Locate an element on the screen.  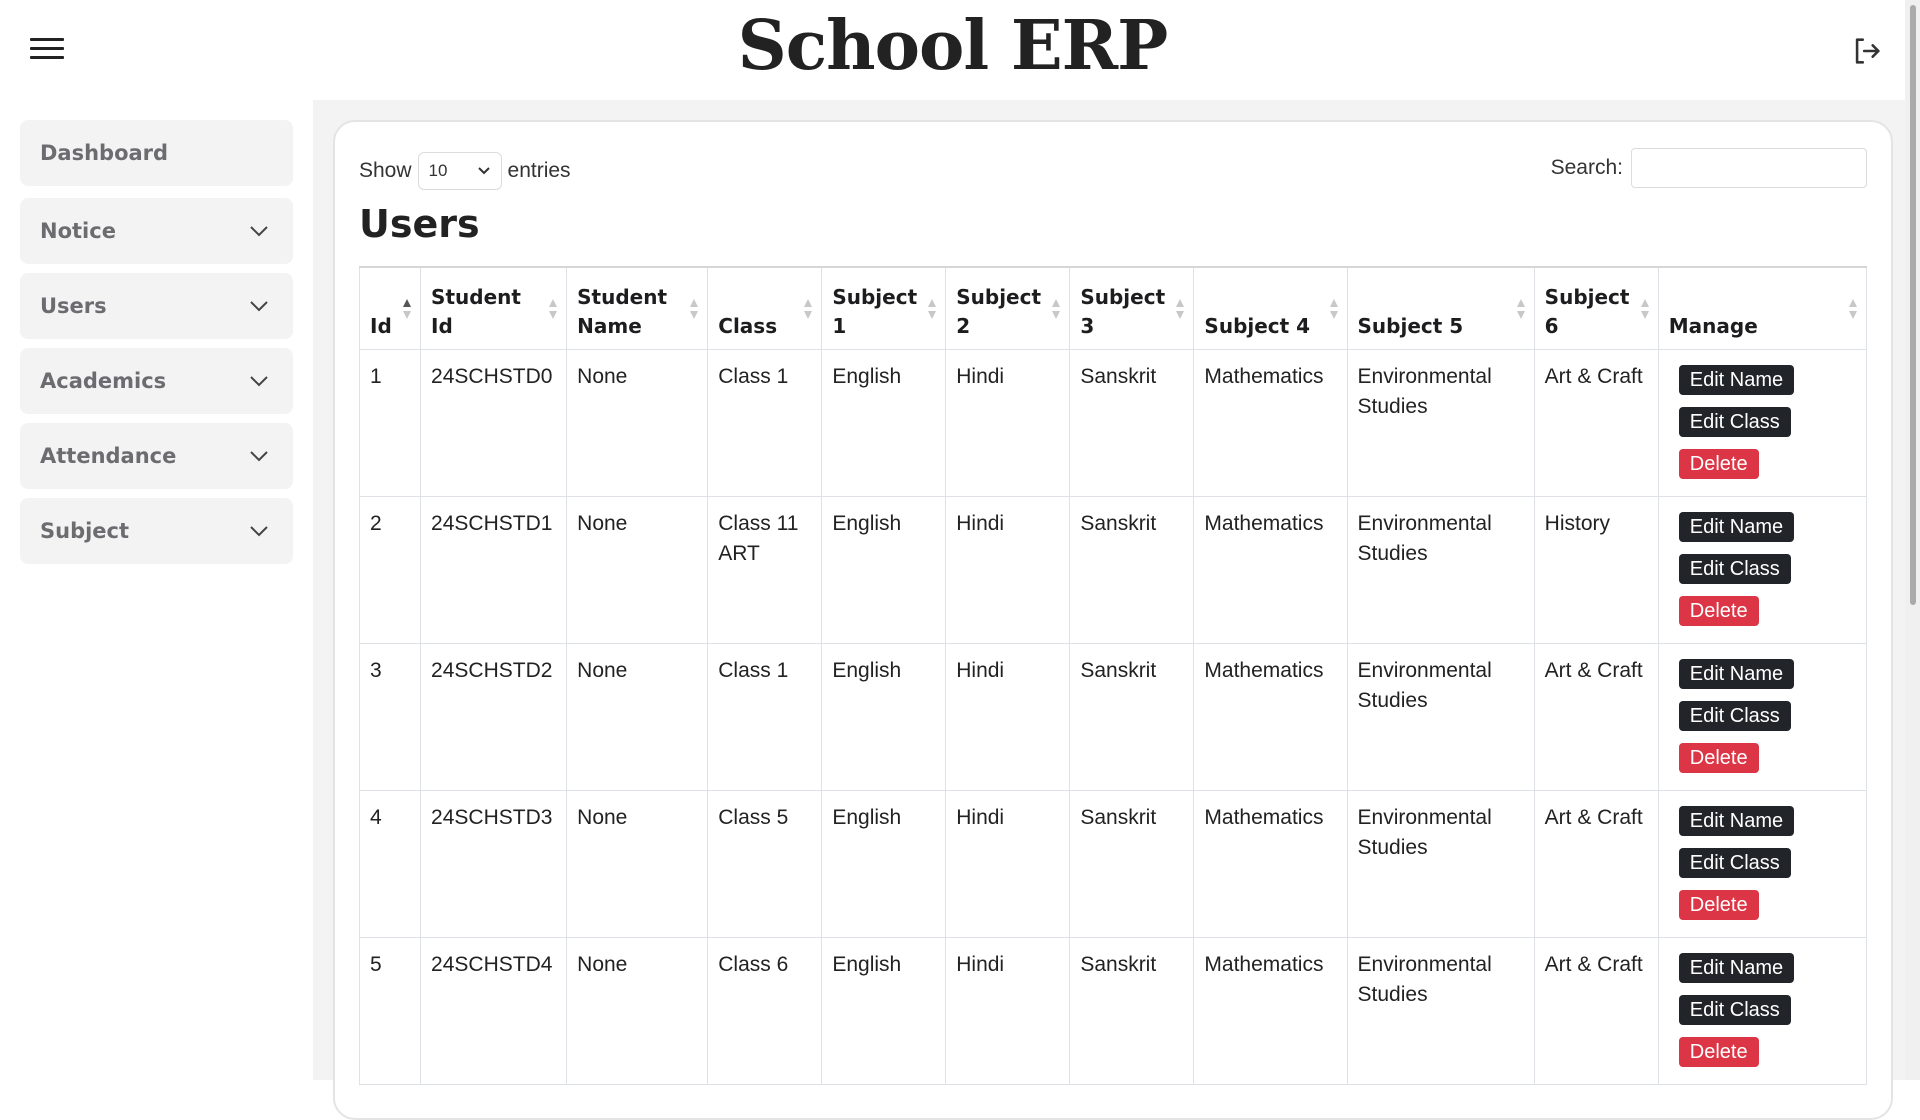
column-header-subject-5: Subject 5 is located at coordinates (1440, 308).